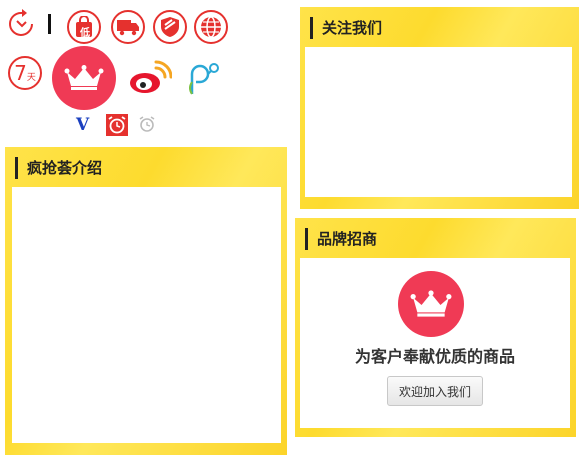  I want to click on alarm-clock-grey-icon, so click(147, 124).